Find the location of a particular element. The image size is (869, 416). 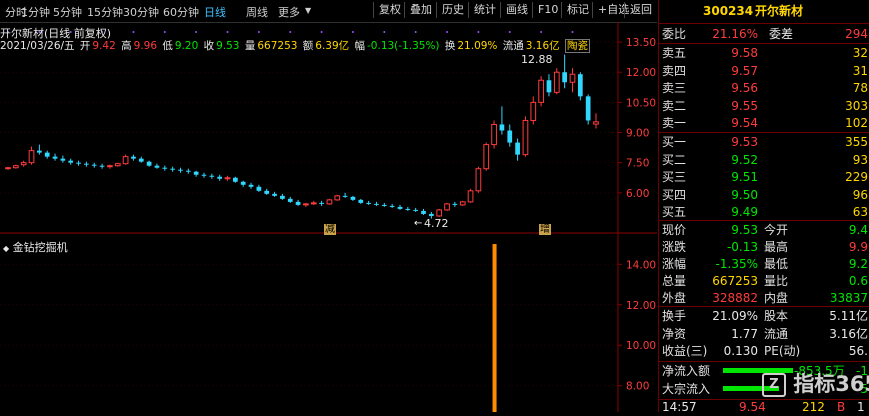

toolbar-button-2: 历史 is located at coordinates (452, 10).